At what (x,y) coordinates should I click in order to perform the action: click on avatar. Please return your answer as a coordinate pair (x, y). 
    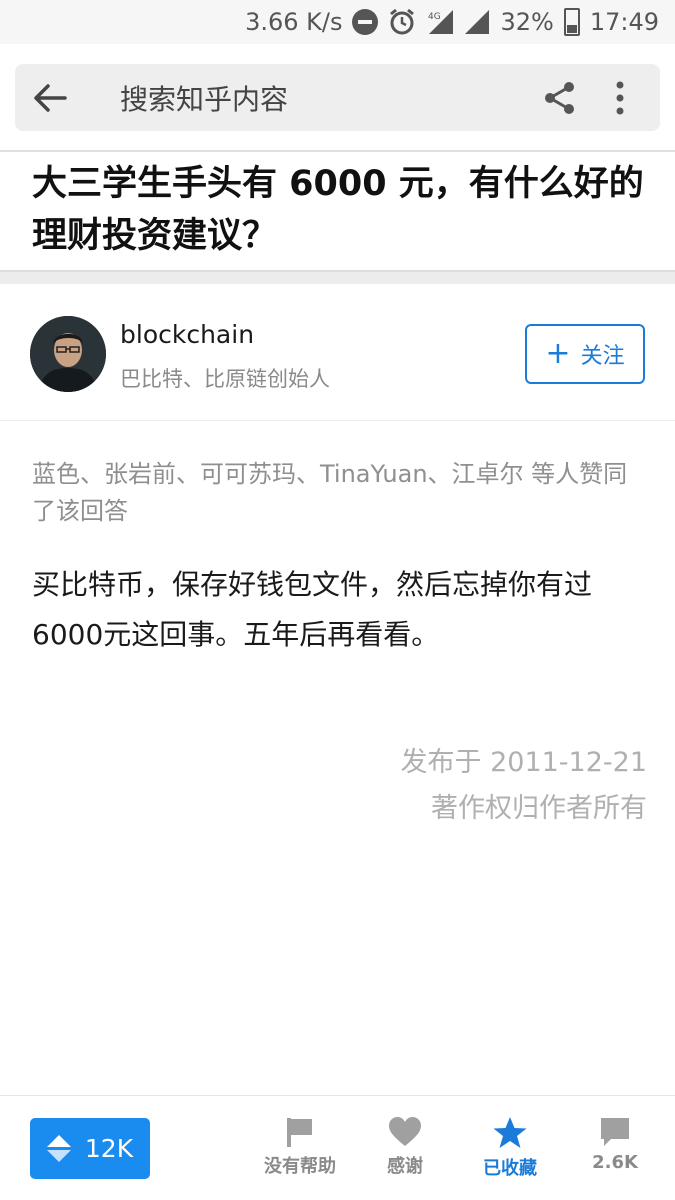
    Looking at the image, I should click on (68, 354).